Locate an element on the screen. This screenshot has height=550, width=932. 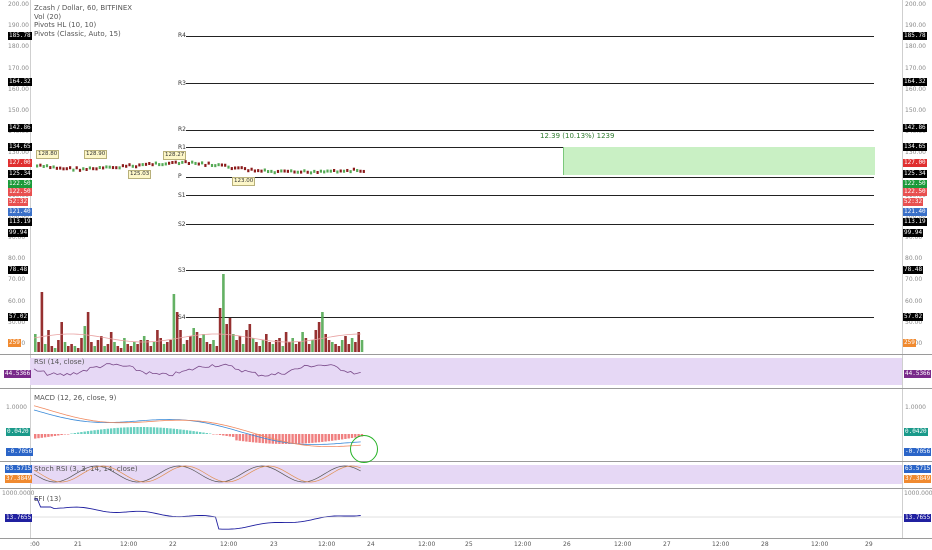
price-tick-r: 70.00 is located at coordinates (914, 280).